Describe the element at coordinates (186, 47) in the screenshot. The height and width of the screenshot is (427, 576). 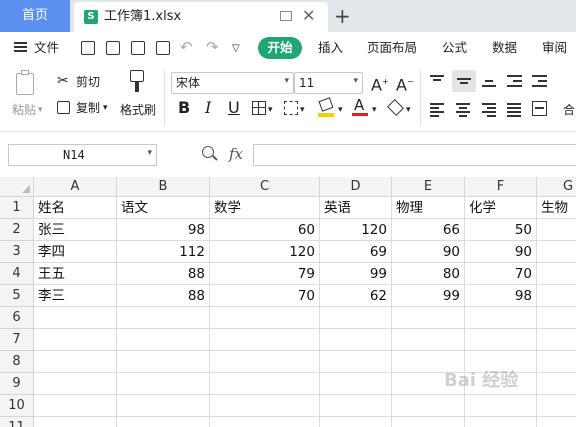
I see `undo-icon: ↶` at that location.